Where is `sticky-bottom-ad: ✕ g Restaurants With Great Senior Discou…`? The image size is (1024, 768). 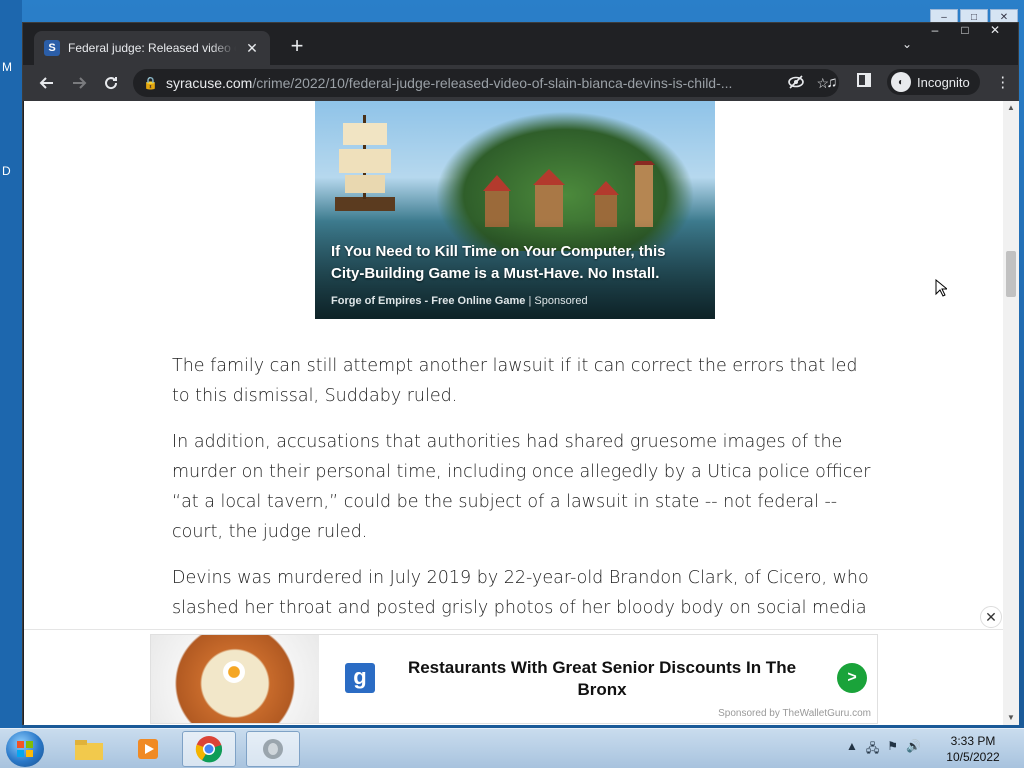 sticky-bottom-ad: ✕ g Restaurants With Great Senior Discou… is located at coordinates (513, 665).